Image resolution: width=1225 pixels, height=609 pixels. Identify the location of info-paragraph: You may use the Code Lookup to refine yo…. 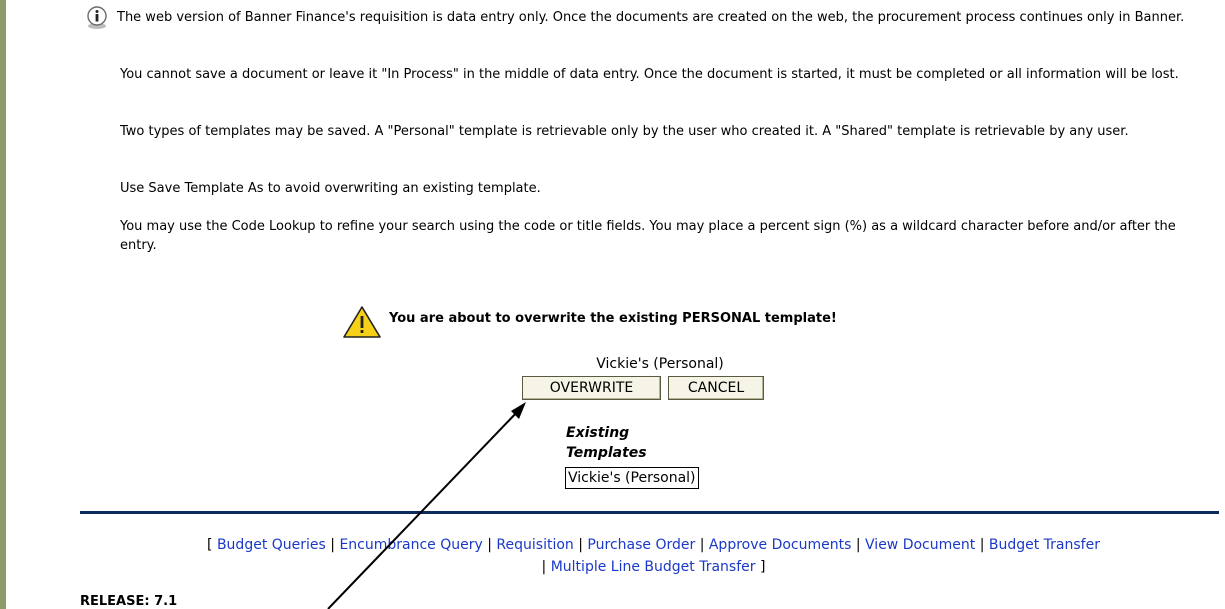
(648, 236).